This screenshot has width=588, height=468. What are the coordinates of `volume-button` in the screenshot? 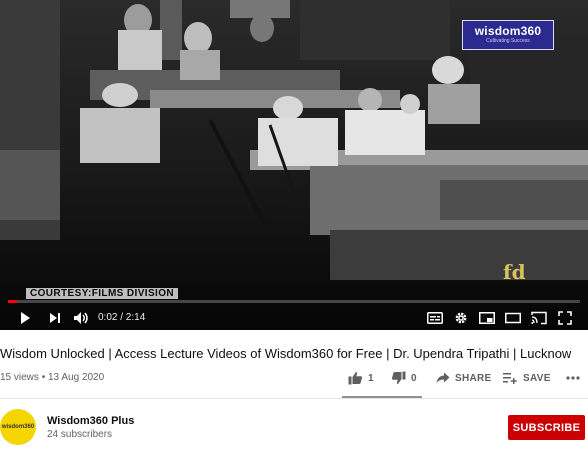 It's located at (81, 318).